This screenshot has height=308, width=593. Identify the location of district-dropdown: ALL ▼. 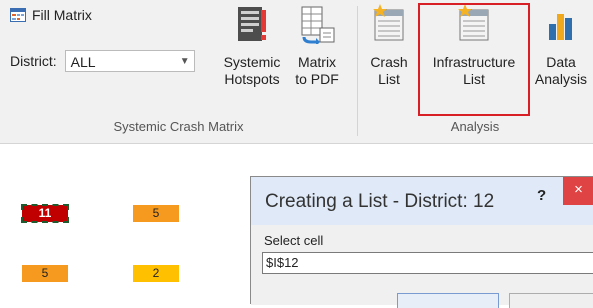
(129, 61).